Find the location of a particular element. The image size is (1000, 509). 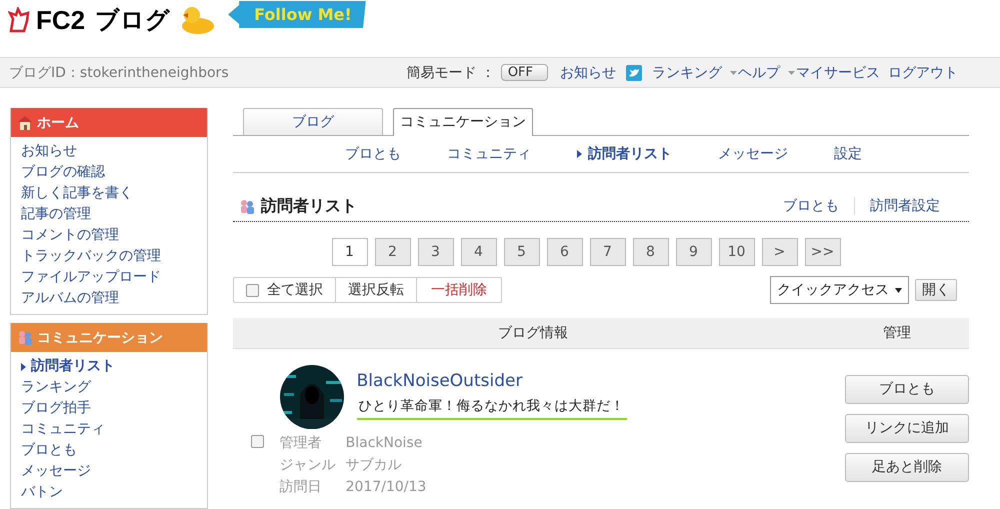

sidebar-link: 訪問者リスト is located at coordinates (109, 366).